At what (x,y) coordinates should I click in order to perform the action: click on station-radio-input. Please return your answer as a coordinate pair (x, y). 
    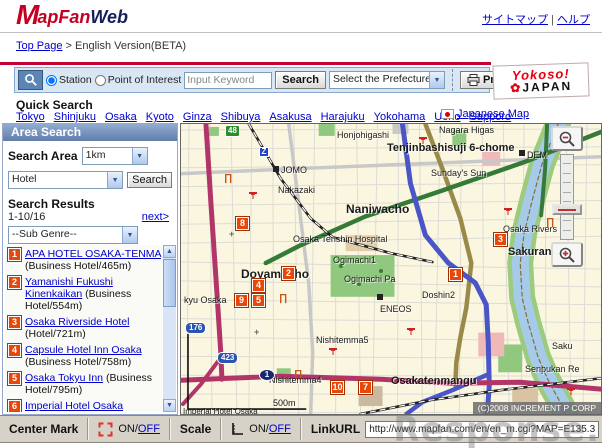
    Looking at the image, I should click on (51, 80).